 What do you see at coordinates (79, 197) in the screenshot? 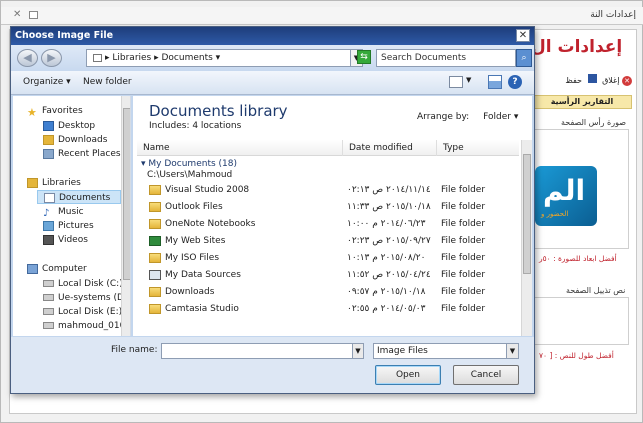
I see `nav-documents: Documents` at bounding box center [79, 197].